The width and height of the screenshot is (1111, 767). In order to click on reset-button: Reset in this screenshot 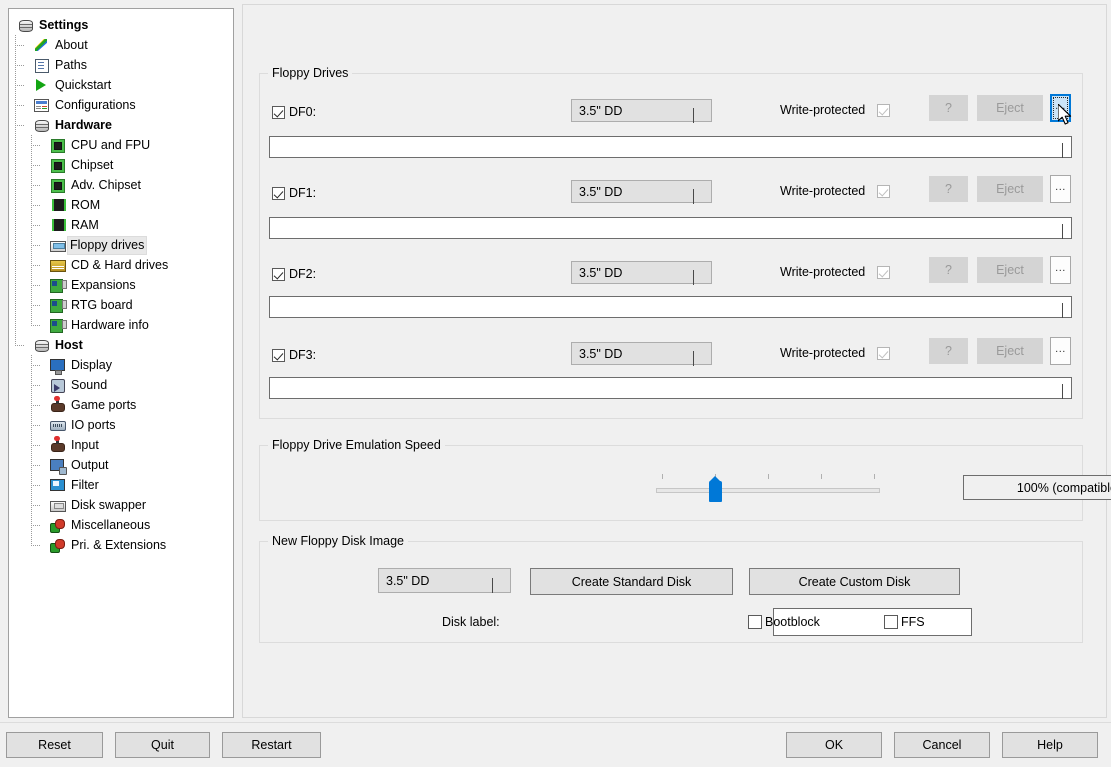, I will do `click(54, 745)`.